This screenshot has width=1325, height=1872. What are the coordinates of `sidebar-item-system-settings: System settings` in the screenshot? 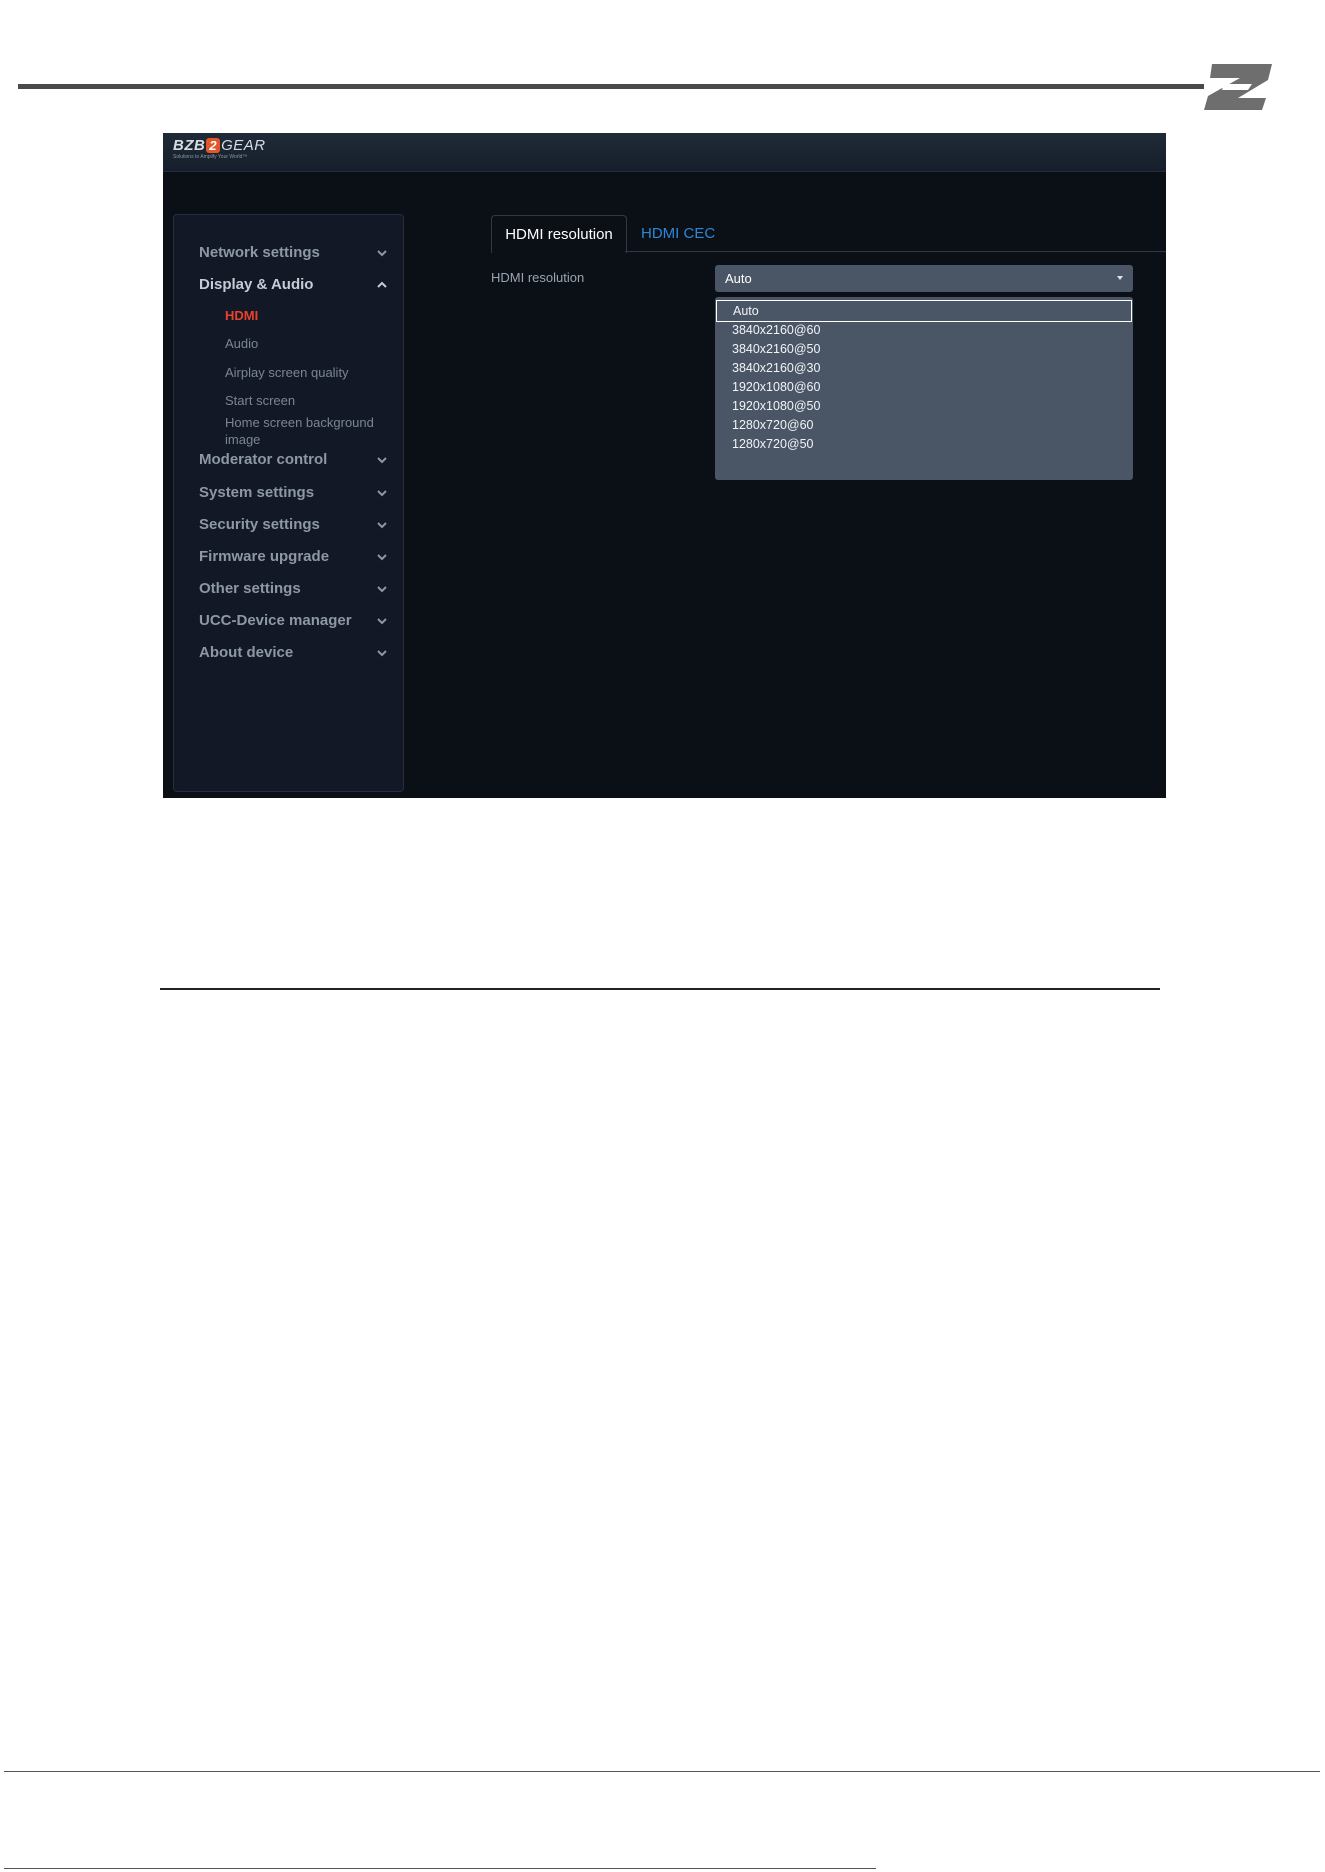 It's located at (294, 493).